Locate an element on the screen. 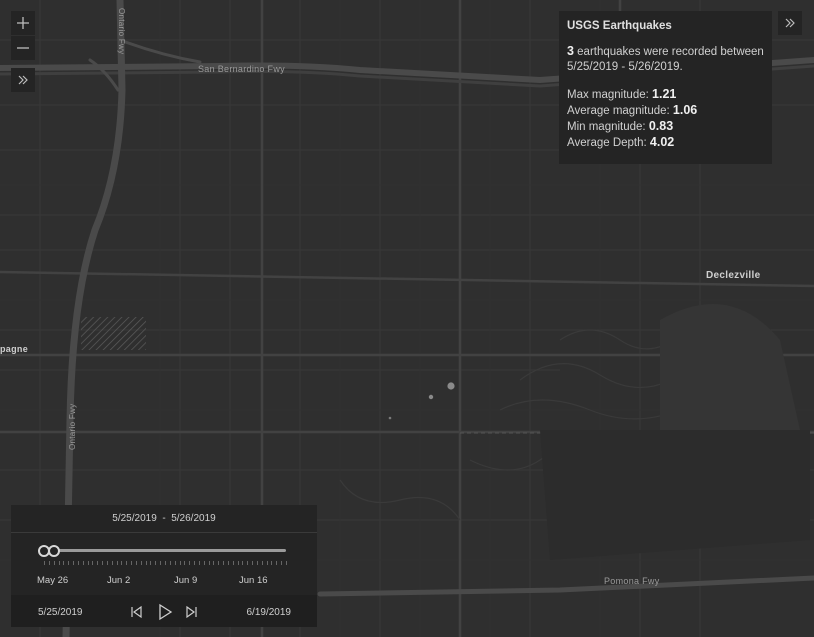  minus-icon is located at coordinates (23, 48).